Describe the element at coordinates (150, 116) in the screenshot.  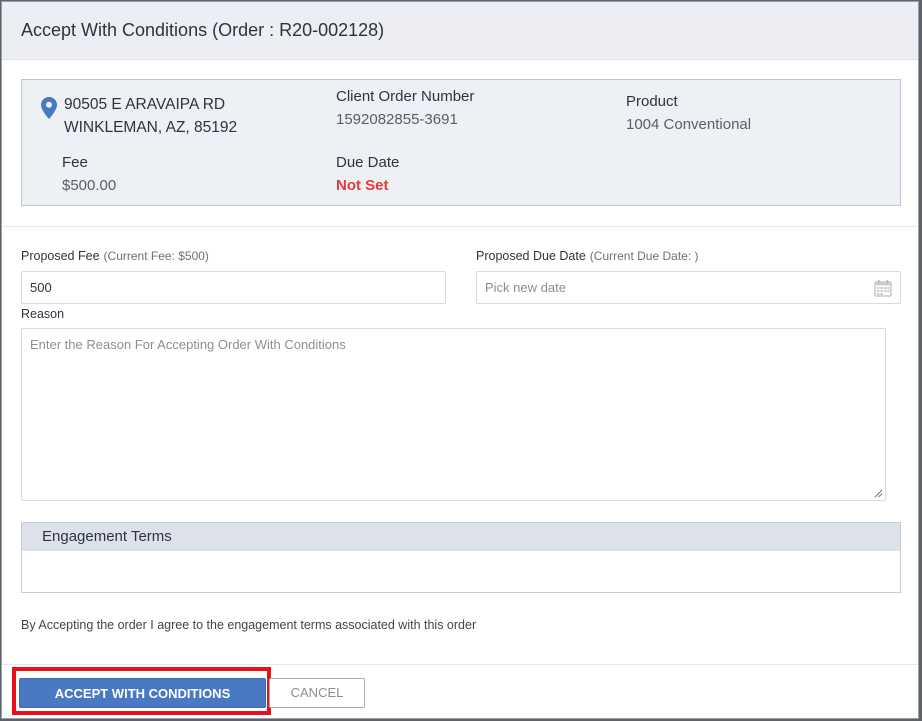
I see `property-address: 90505 E ARAVAIPA RD WINKLEMAN, AZ, 85192` at that location.